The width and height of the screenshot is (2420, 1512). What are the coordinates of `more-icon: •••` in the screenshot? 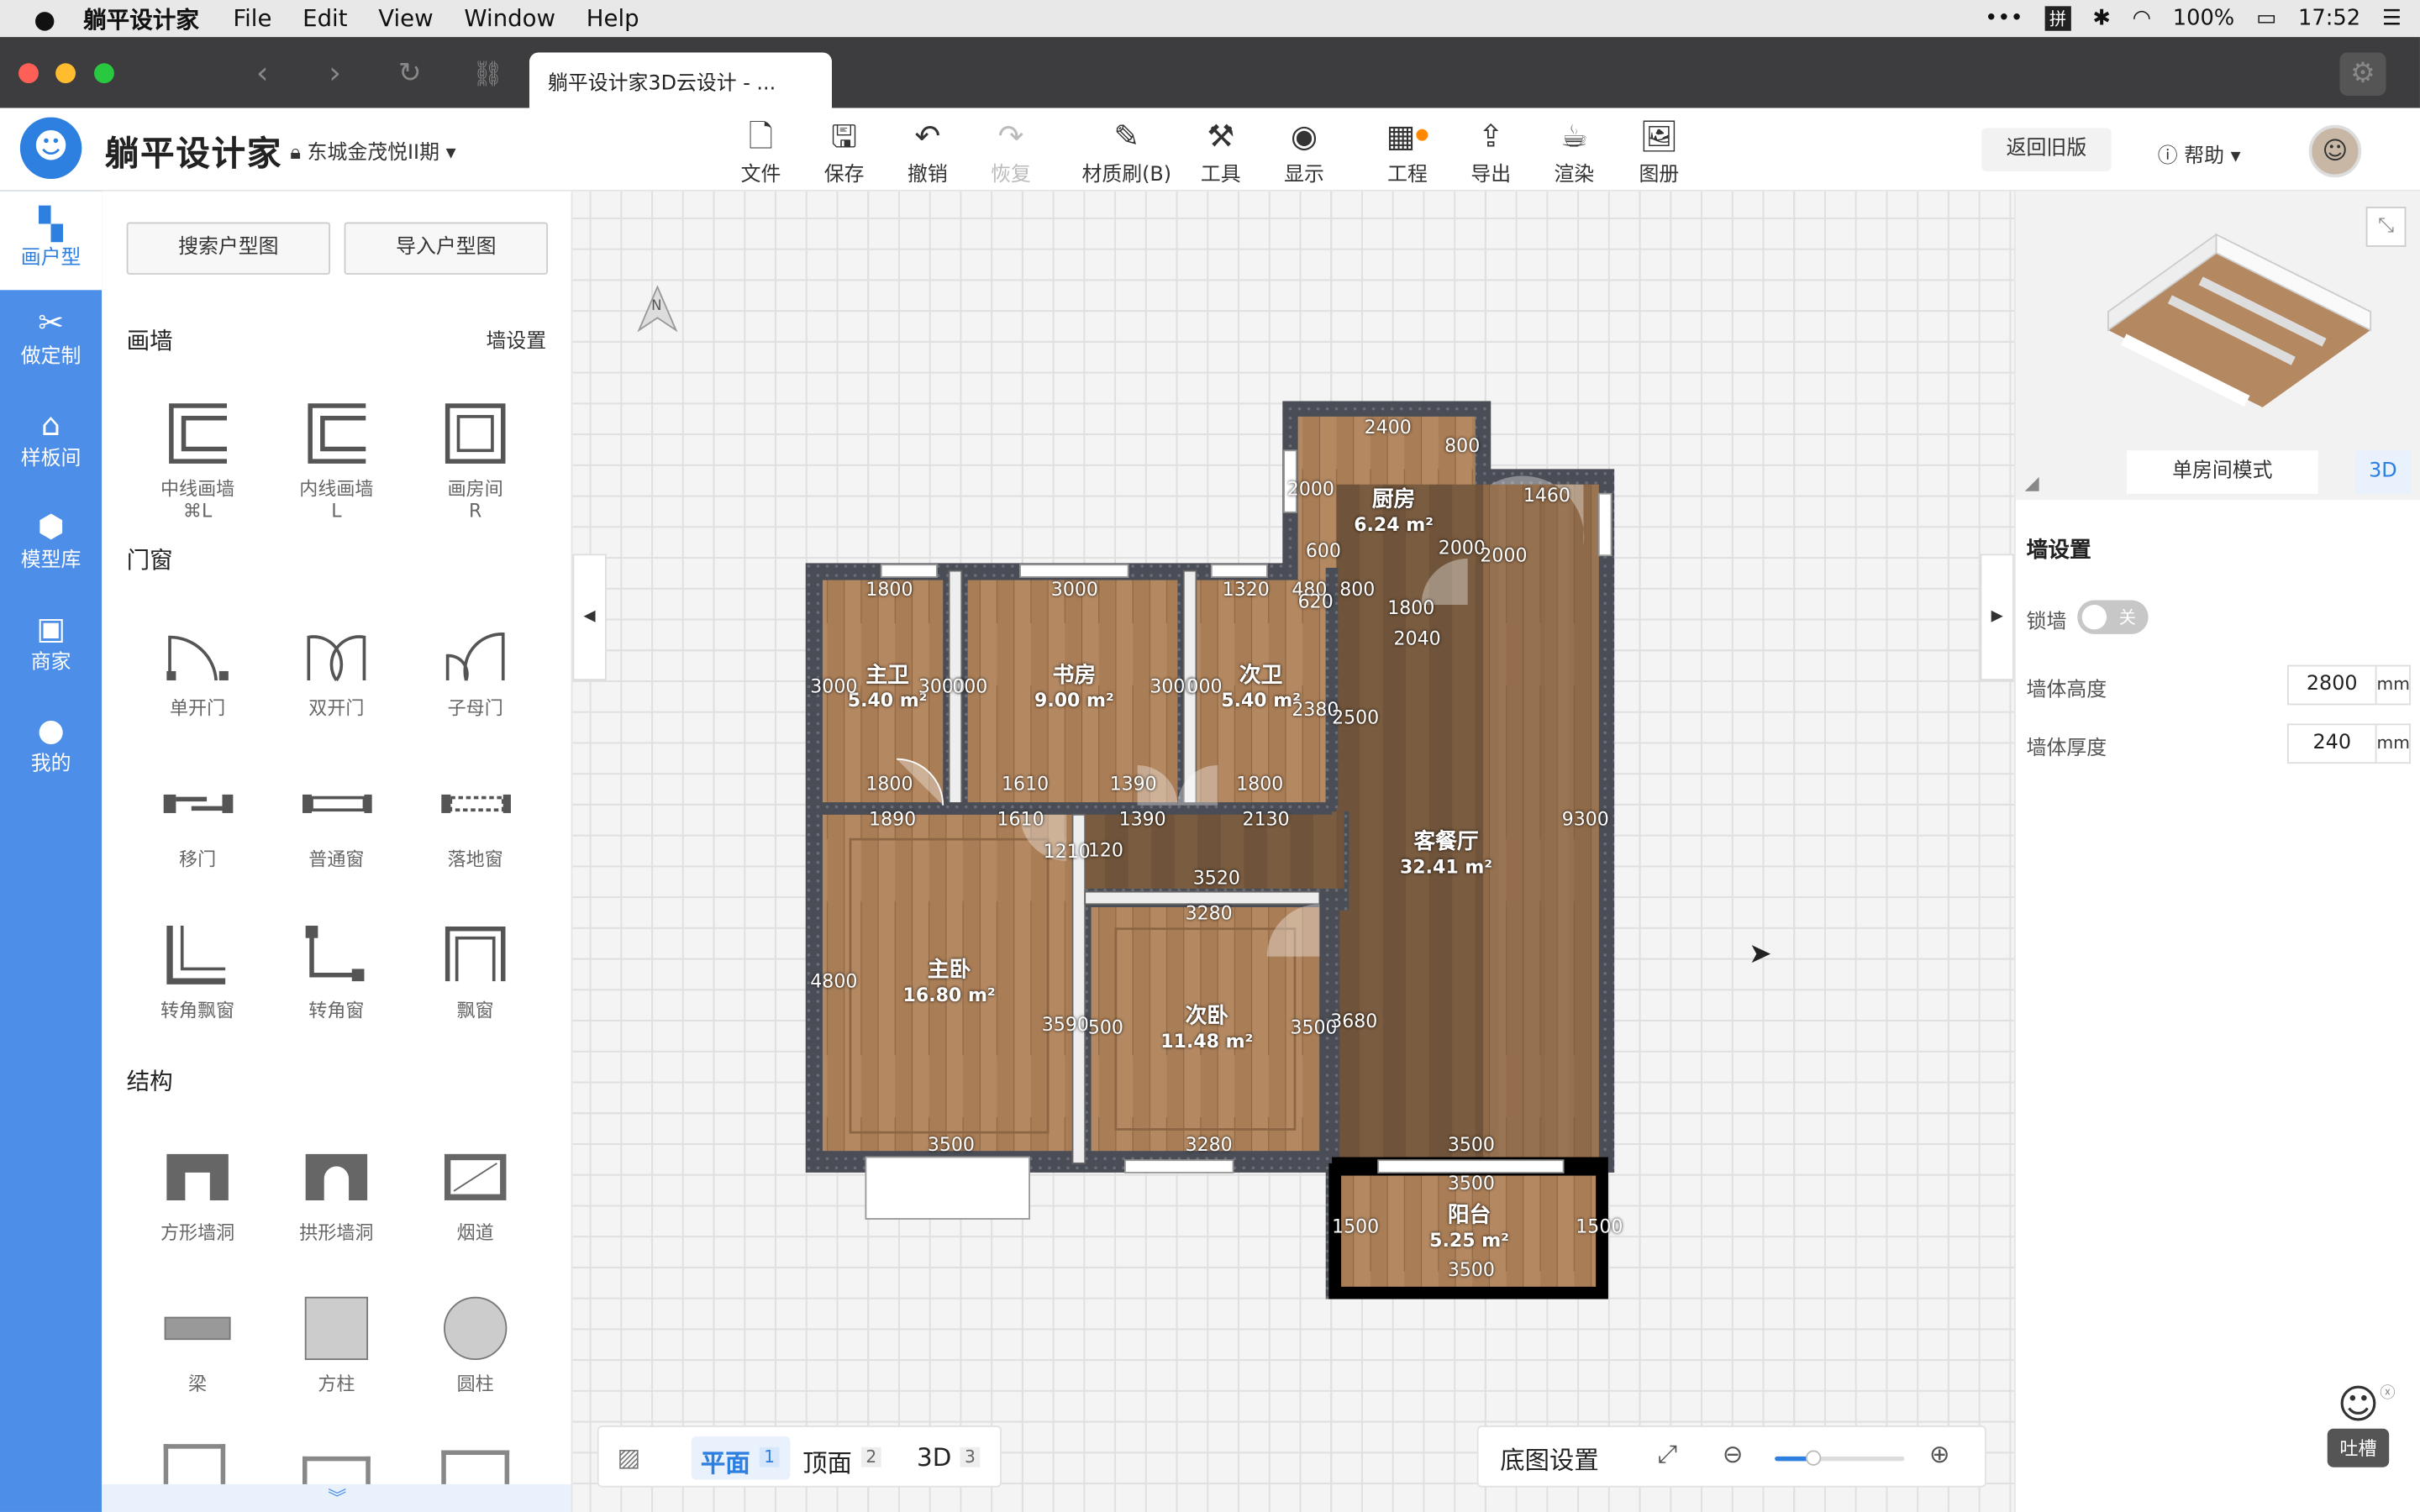 It's located at (2004, 18).